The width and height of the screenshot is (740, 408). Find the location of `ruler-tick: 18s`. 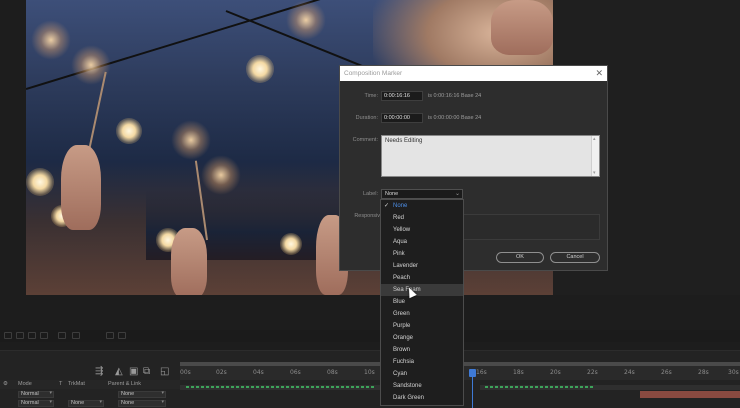

ruler-tick: 18s is located at coordinates (518, 372).